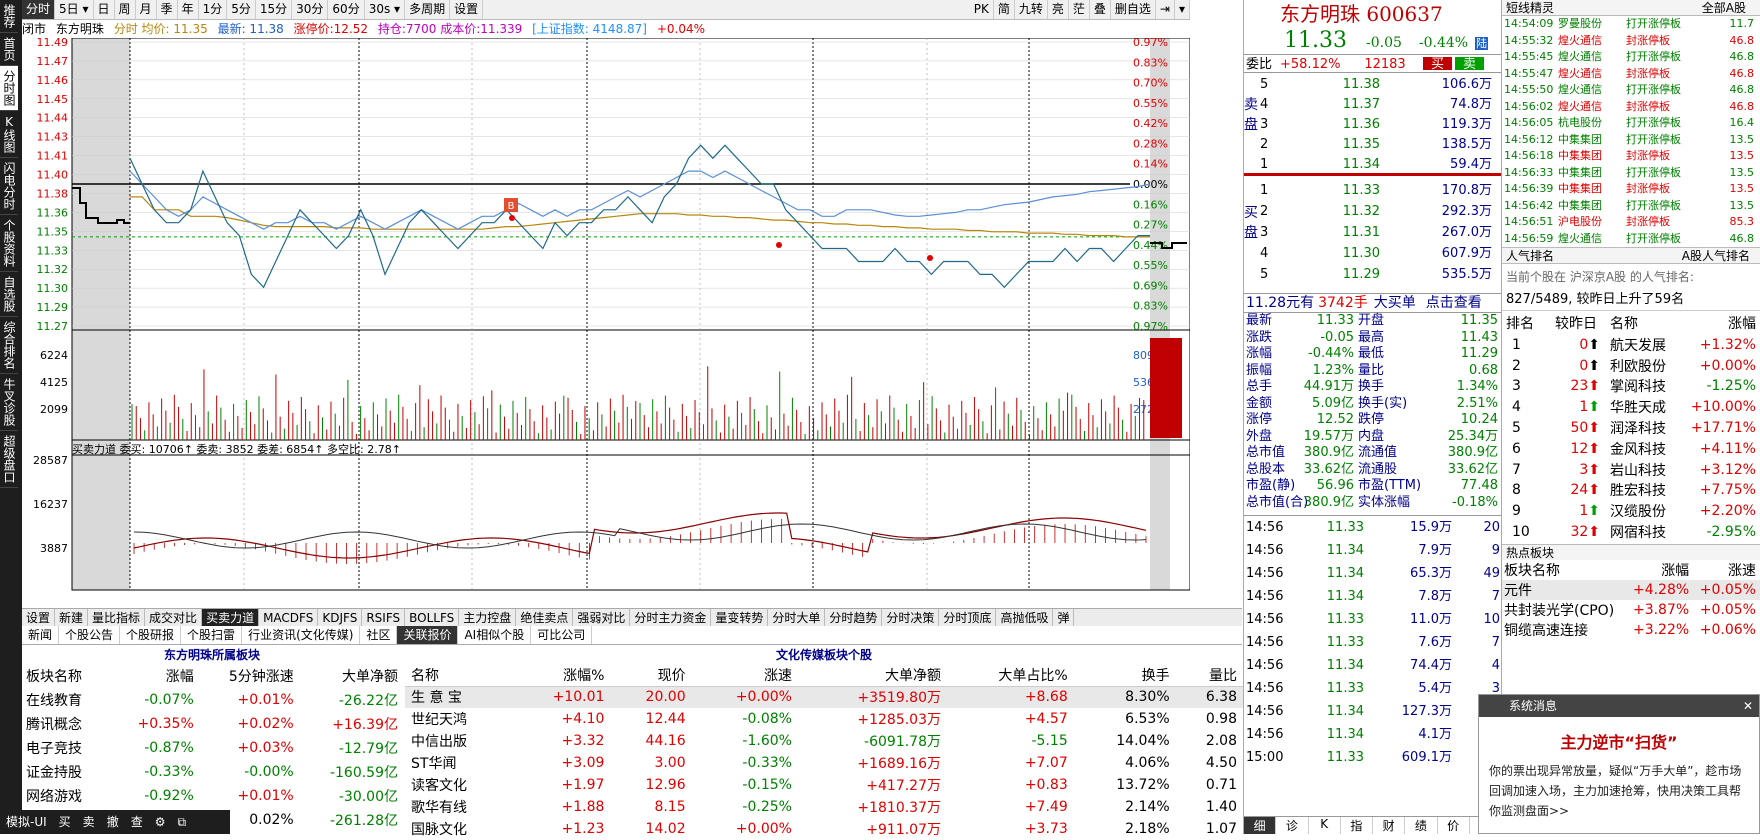 This screenshot has width=1760, height=840. What do you see at coordinates (117, 617) in the screenshot?
I see `indicator-tab-2: 量比指标` at bounding box center [117, 617].